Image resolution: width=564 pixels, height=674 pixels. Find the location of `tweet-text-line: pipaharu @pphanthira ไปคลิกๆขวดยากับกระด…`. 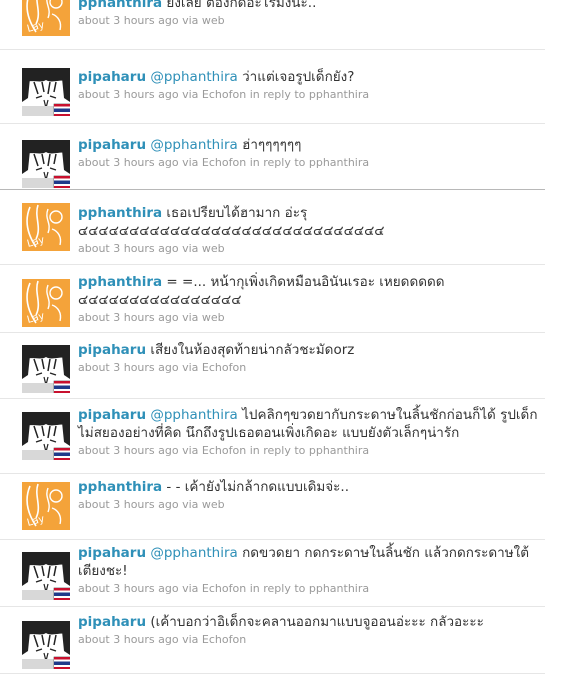

tweet-text-line: pipaharu @pphanthira ไปคลิกๆขวดยากับกระด… is located at coordinates (308, 424).